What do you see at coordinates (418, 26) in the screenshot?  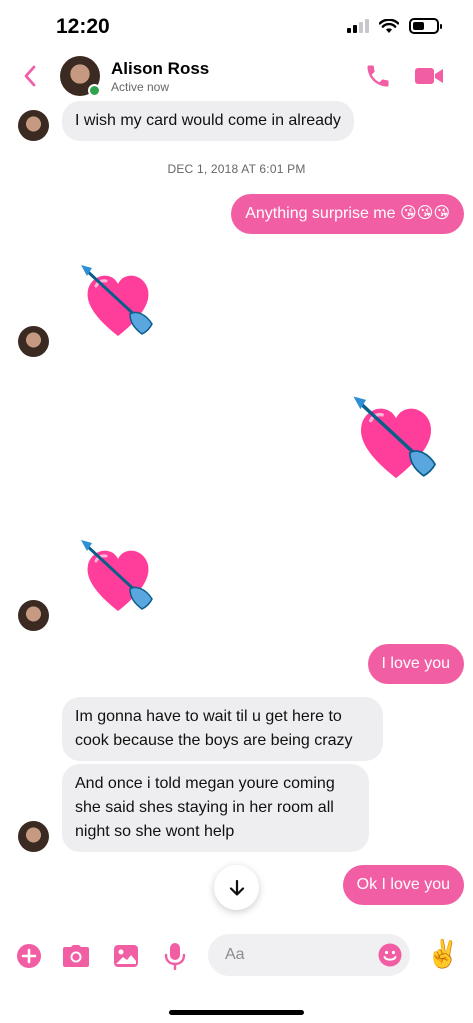 I see `battery-level` at bounding box center [418, 26].